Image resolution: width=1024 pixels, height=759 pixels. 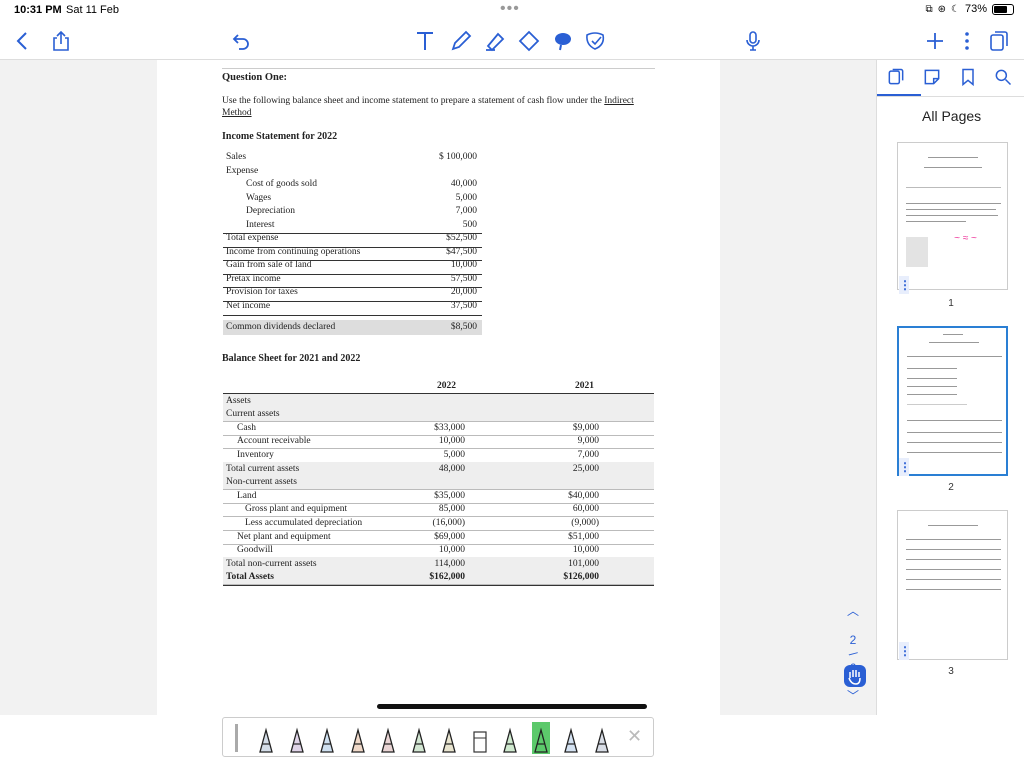 What do you see at coordinates (967, 41) in the screenshot?
I see `more-button` at bounding box center [967, 41].